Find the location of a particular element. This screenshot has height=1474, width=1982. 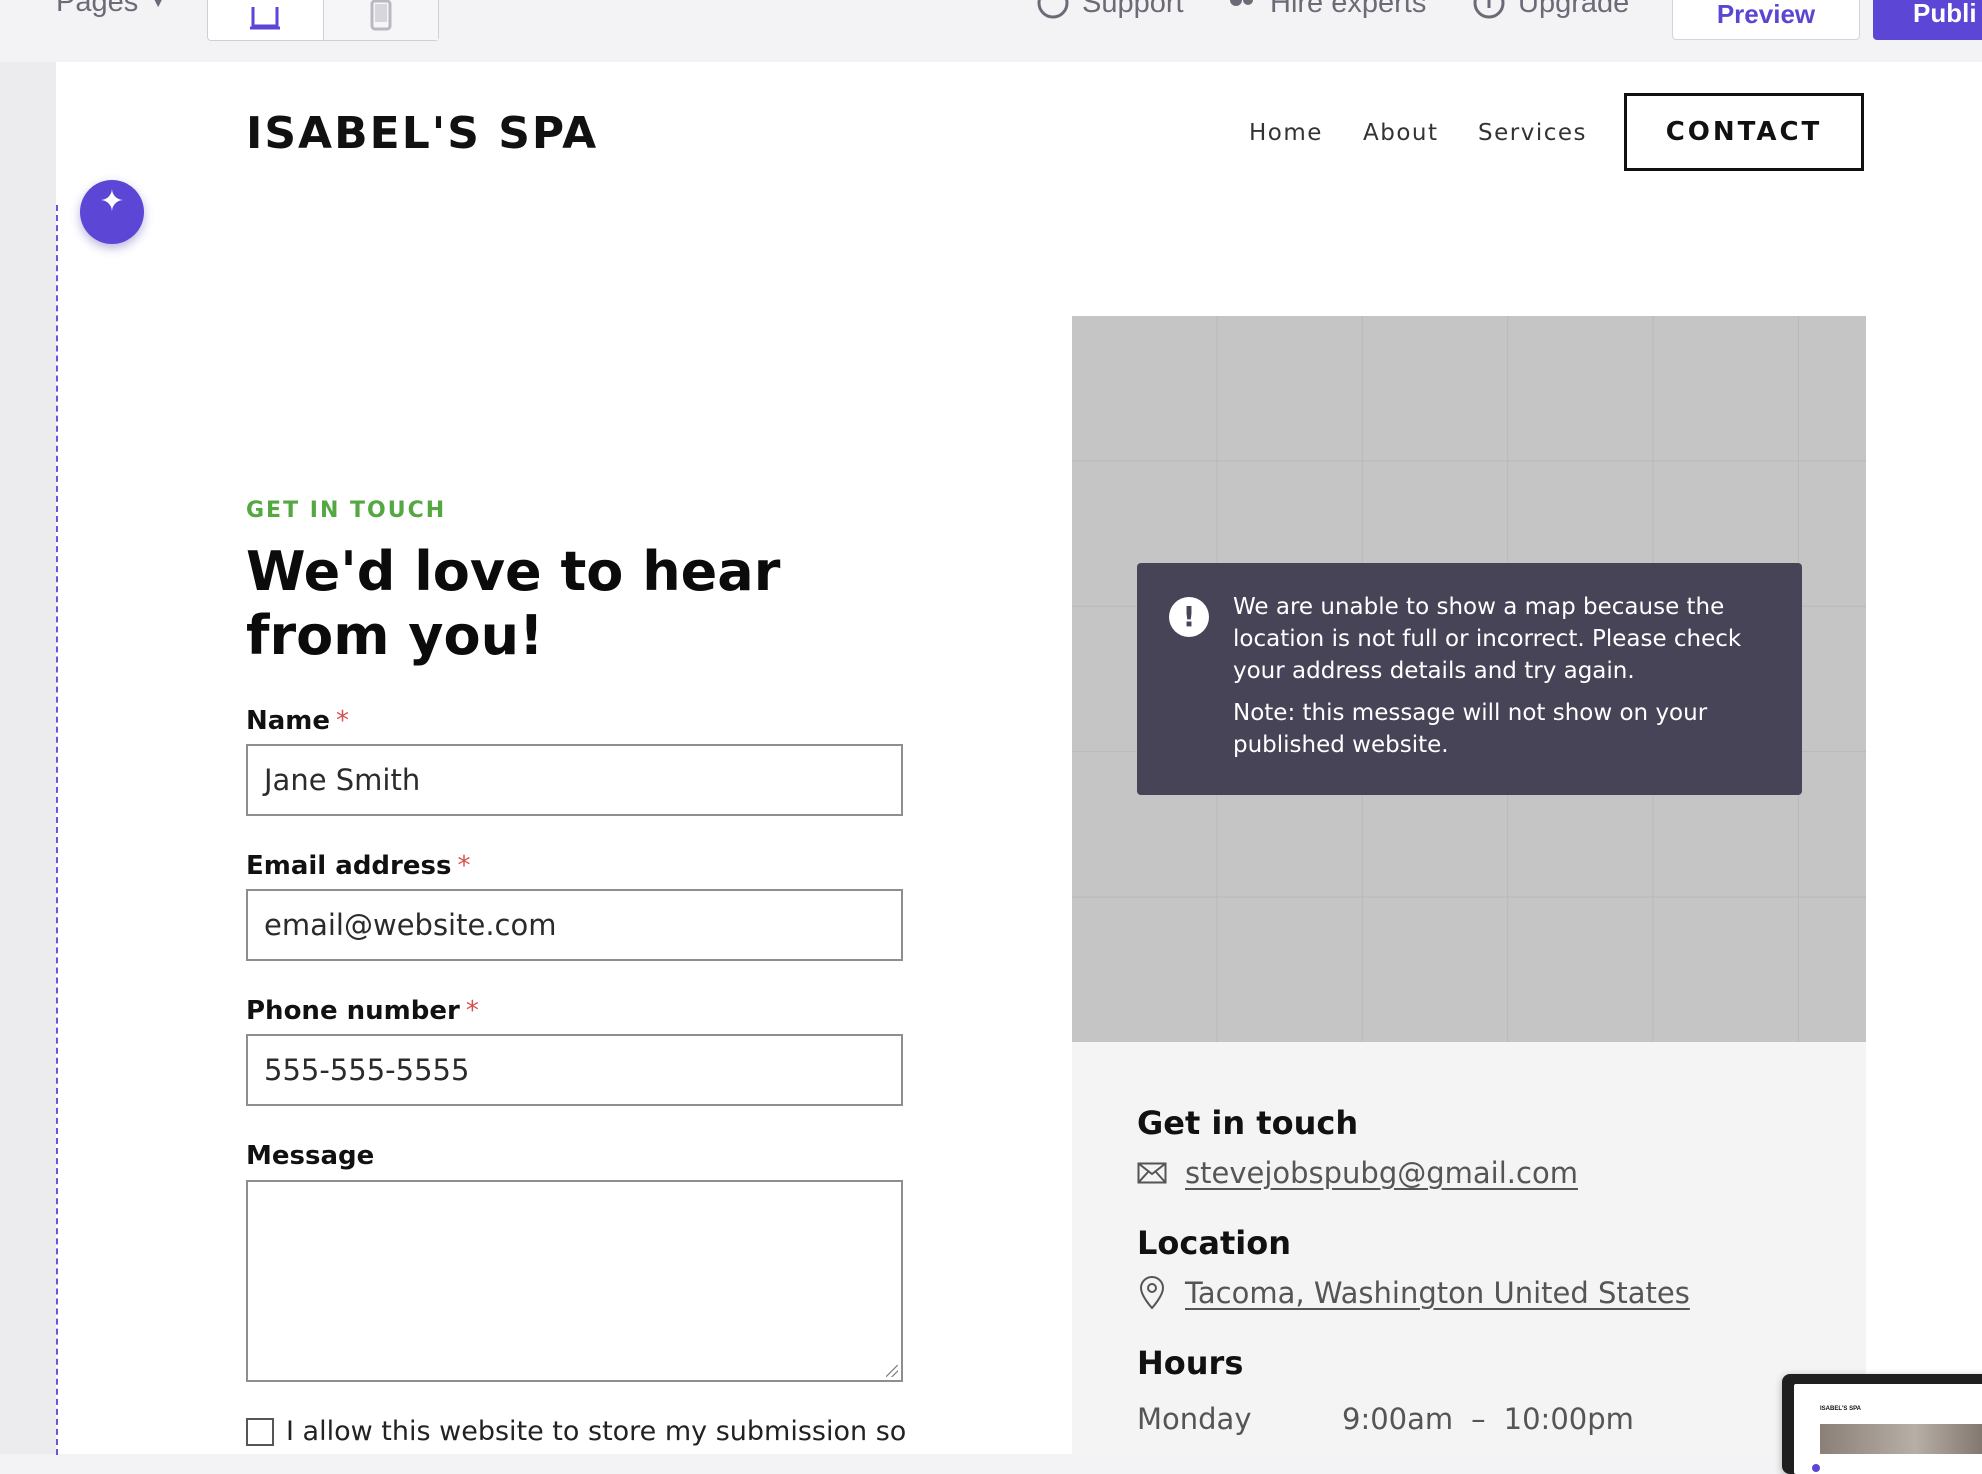

location-link: Tacoma, Washington United States is located at coordinates (1437, 1293).